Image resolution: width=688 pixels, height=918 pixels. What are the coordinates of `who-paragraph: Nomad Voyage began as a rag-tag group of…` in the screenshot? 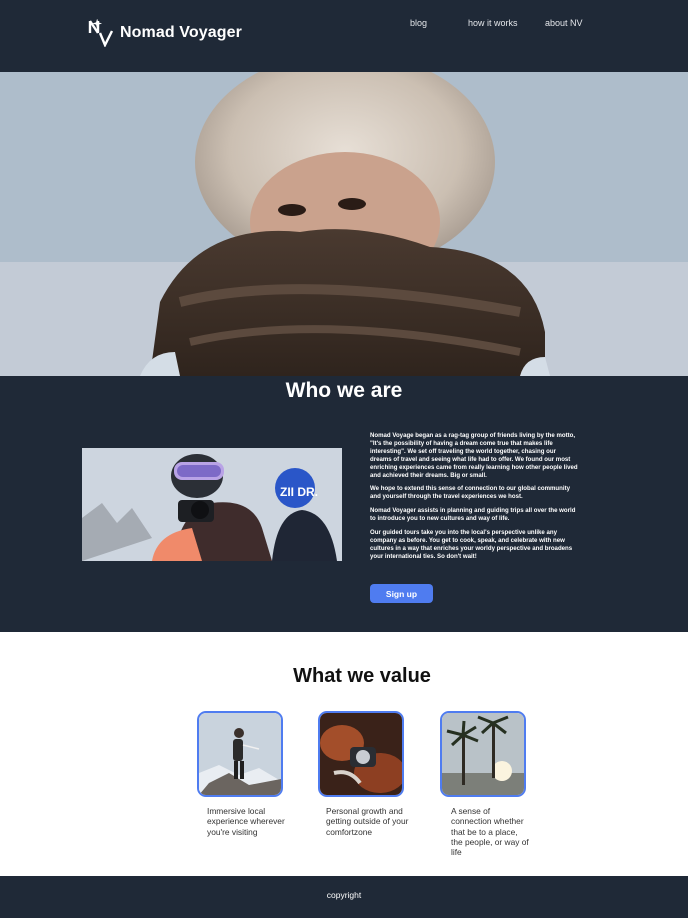 It's located at (474, 455).